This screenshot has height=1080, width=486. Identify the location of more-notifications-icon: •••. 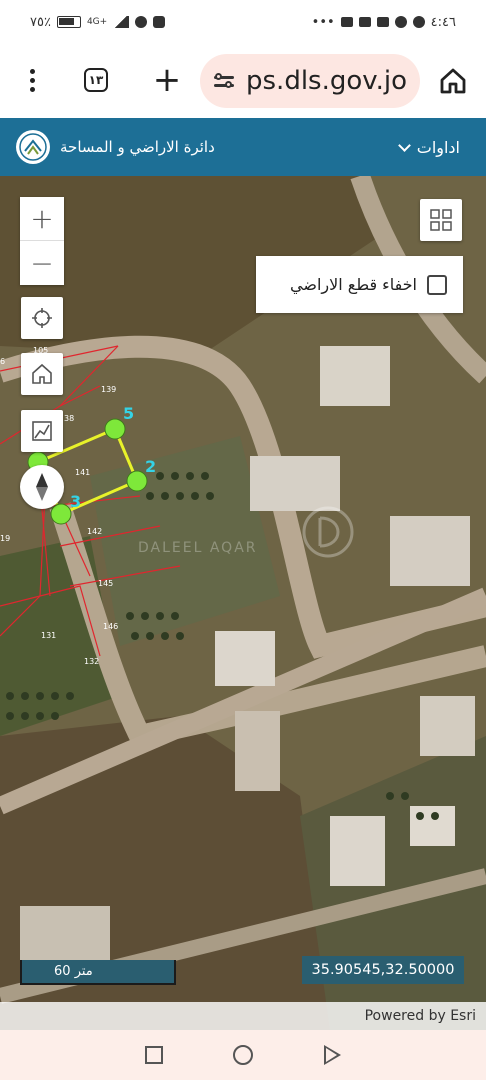
(323, 22).